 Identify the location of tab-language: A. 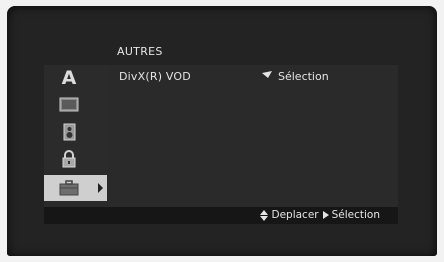
(76, 78).